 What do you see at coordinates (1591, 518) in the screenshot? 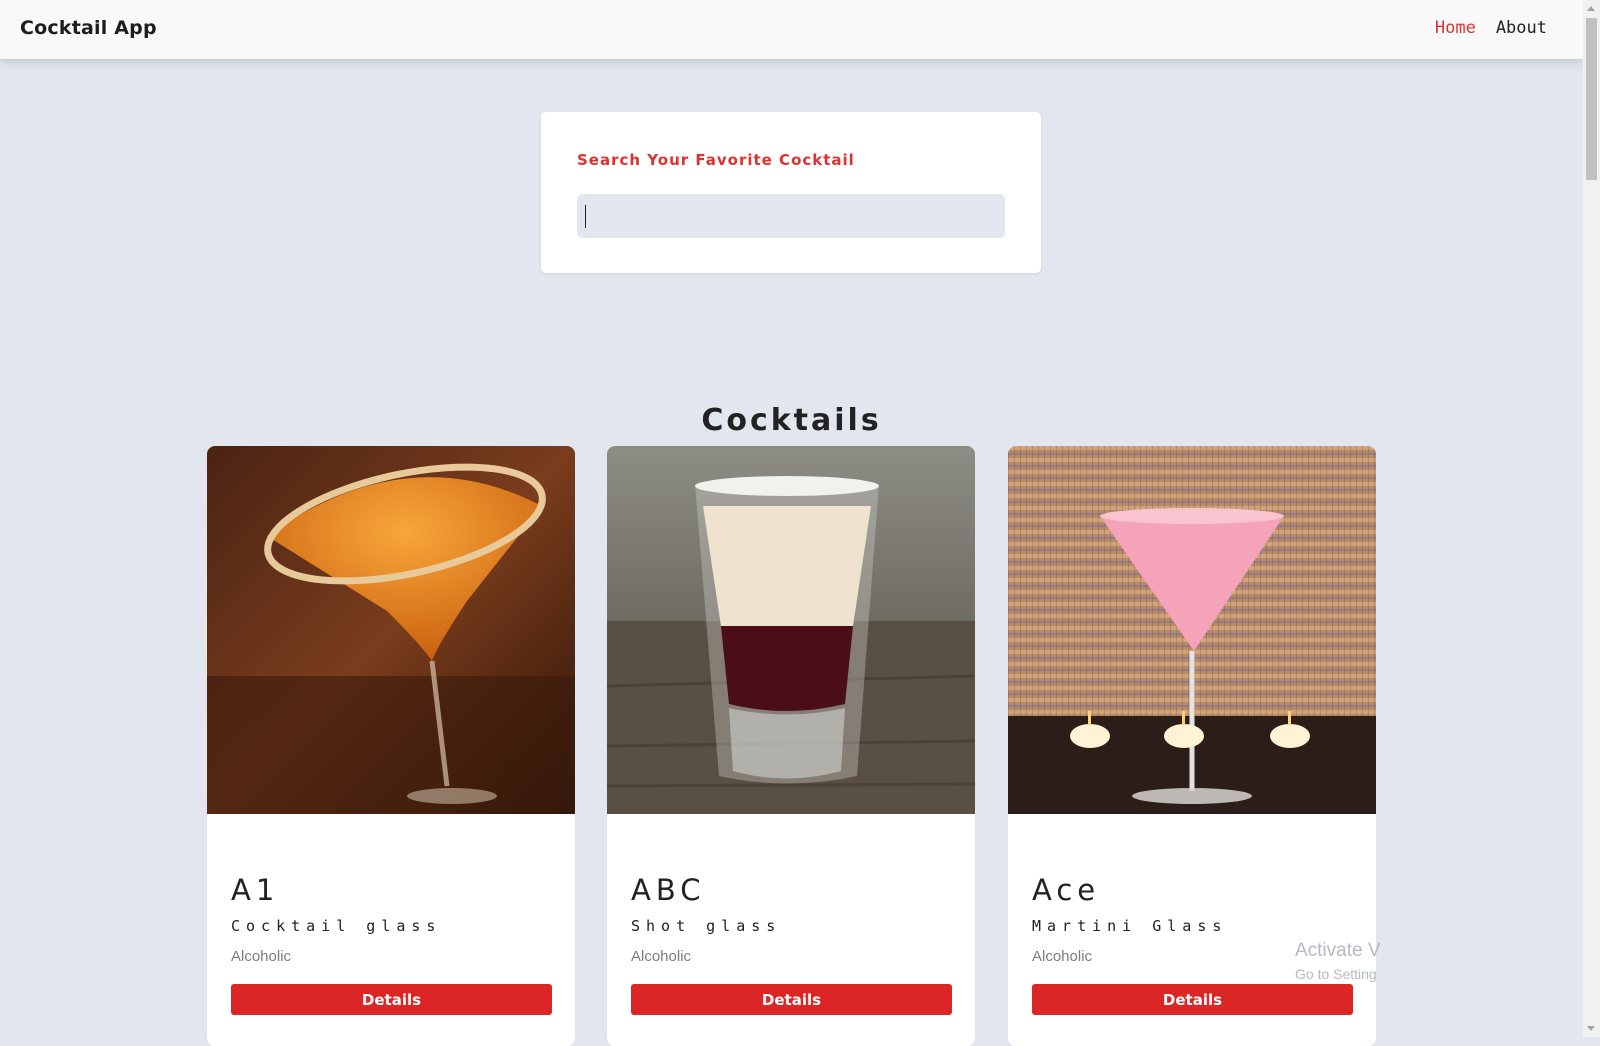
I see `vertical-scrollbar` at bounding box center [1591, 518].